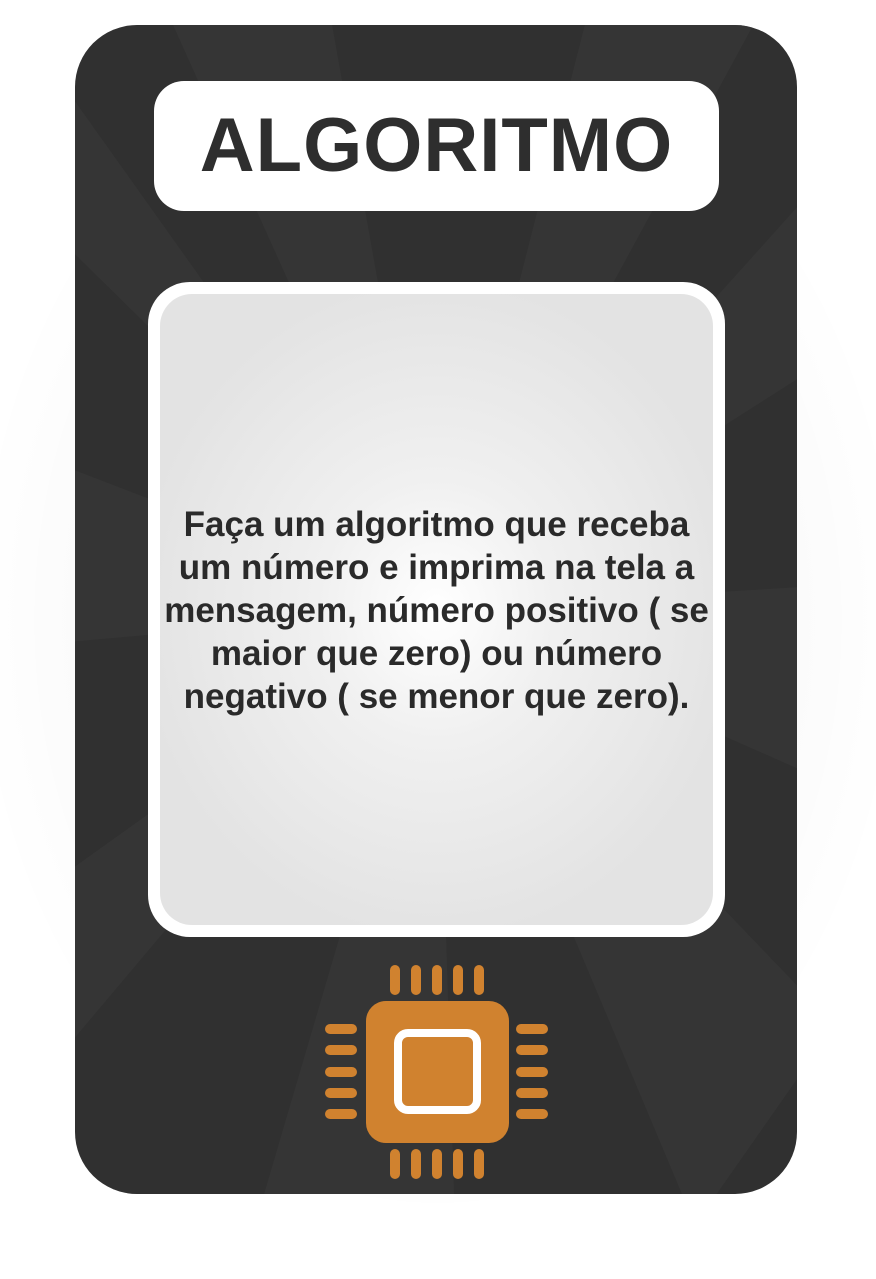 Image resolution: width=876 pixels, height=1279 pixels. I want to click on title-box: ALGORITMO, so click(436, 146).